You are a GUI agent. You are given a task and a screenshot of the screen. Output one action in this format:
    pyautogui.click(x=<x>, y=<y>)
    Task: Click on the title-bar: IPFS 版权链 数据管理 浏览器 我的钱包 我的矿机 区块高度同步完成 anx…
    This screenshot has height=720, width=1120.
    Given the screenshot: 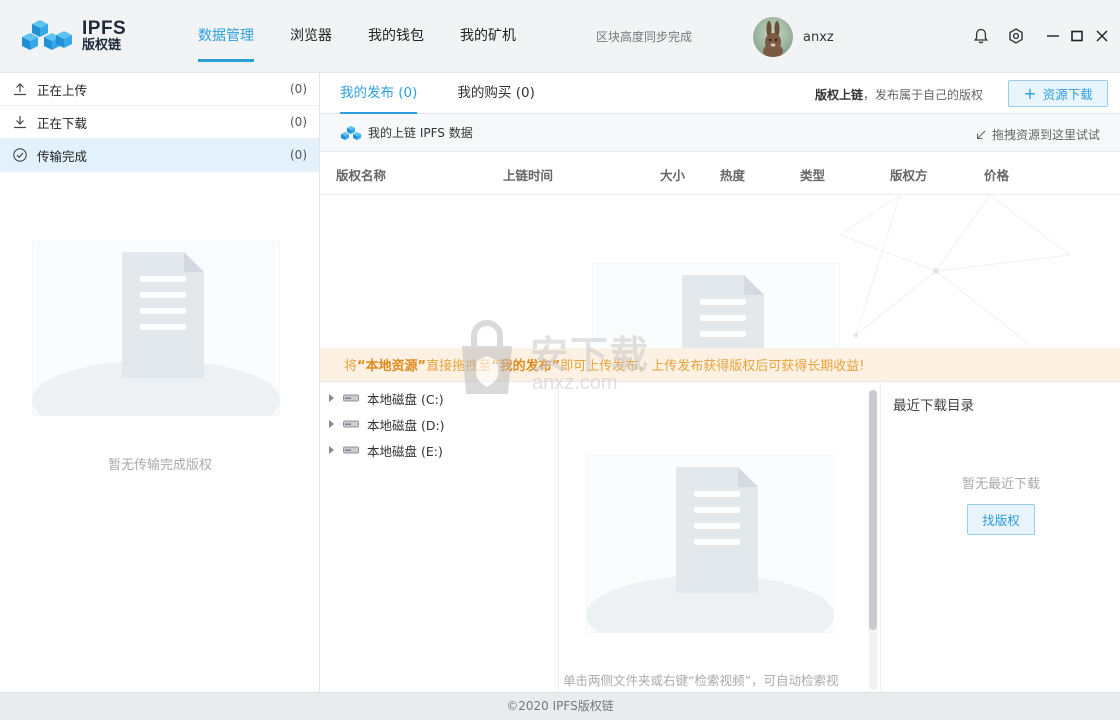 What is the action you would take?
    pyautogui.click(x=560, y=36)
    